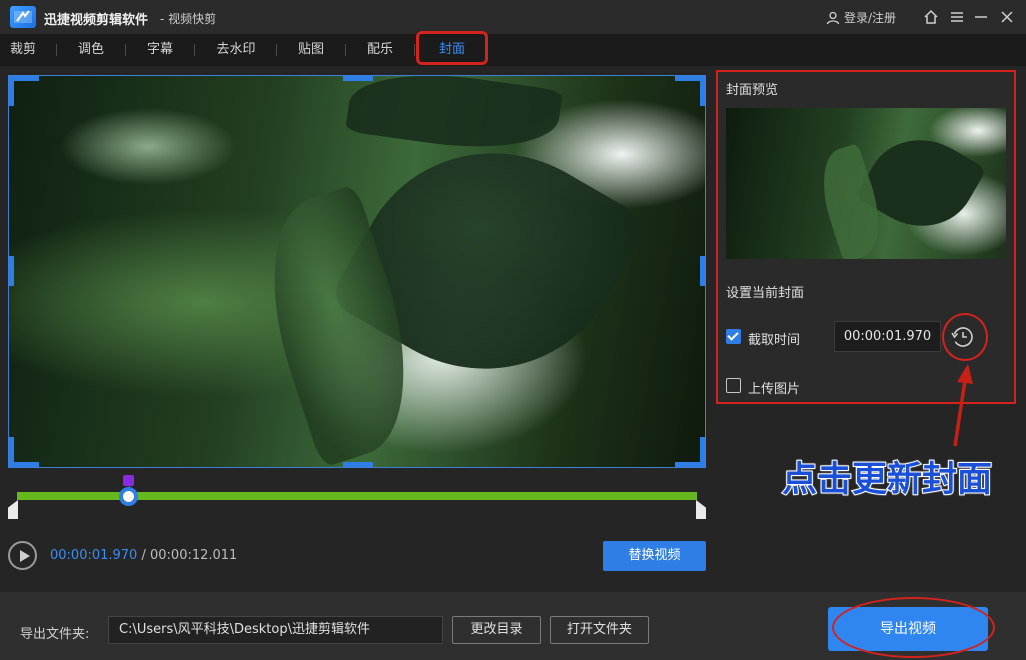 This screenshot has width=1026, height=660. Describe the element at coordinates (94, 555) in the screenshot. I see `current-time: 00:00:01.970` at that location.